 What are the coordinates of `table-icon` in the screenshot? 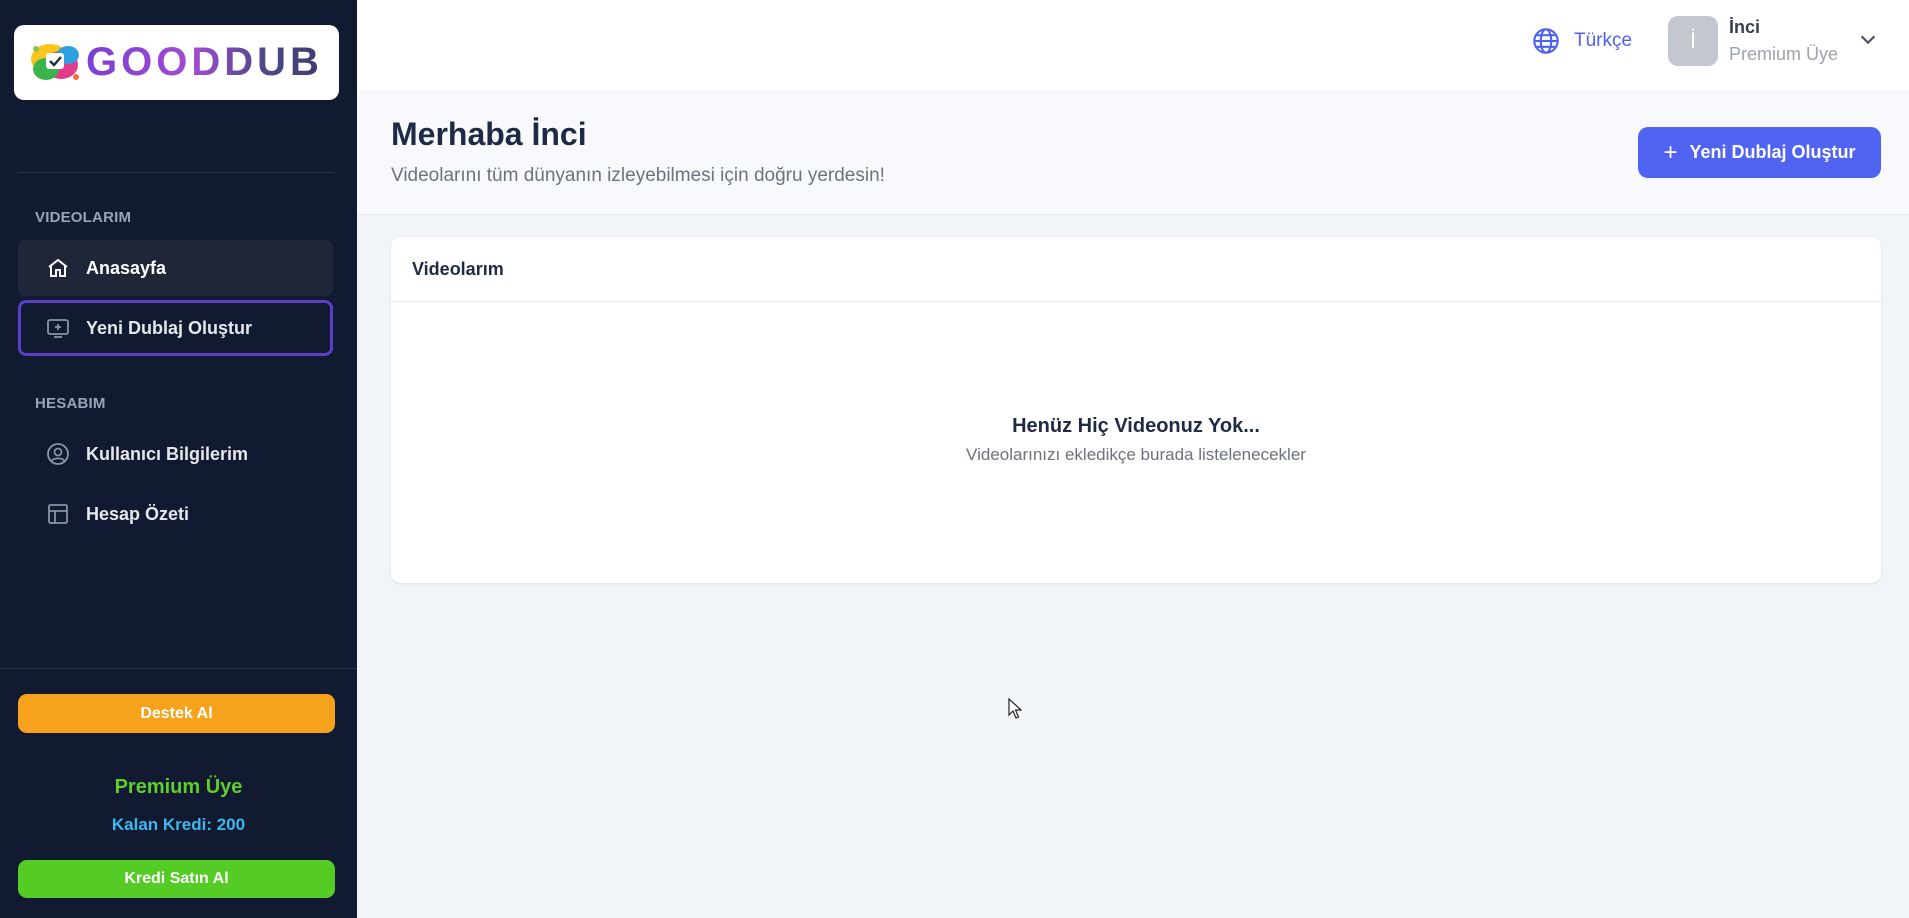 It's located at (58, 514).